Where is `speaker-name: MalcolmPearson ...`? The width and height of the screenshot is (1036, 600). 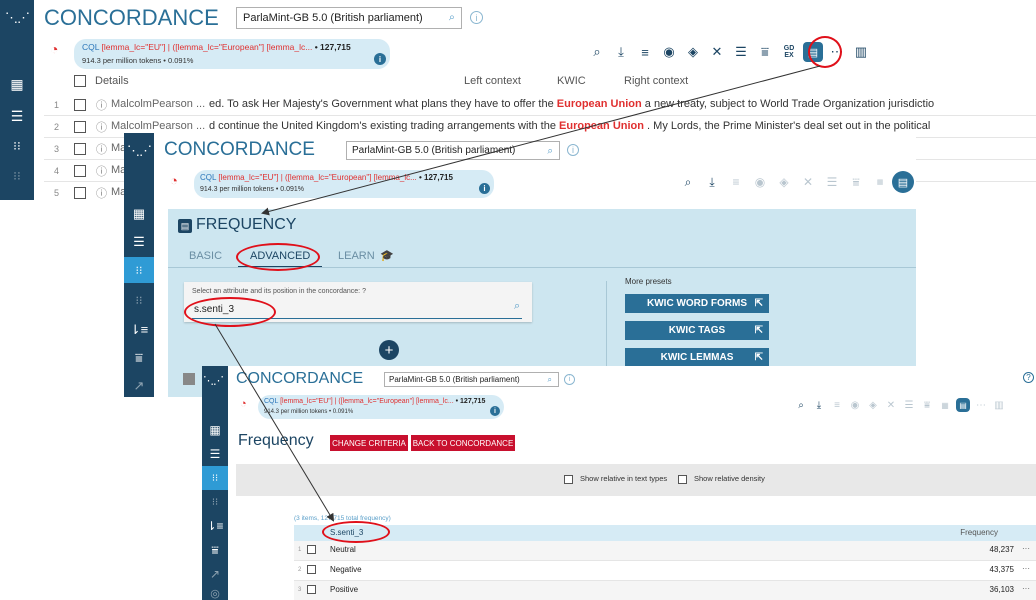 speaker-name: MalcolmPearson ... is located at coordinates (158, 126).